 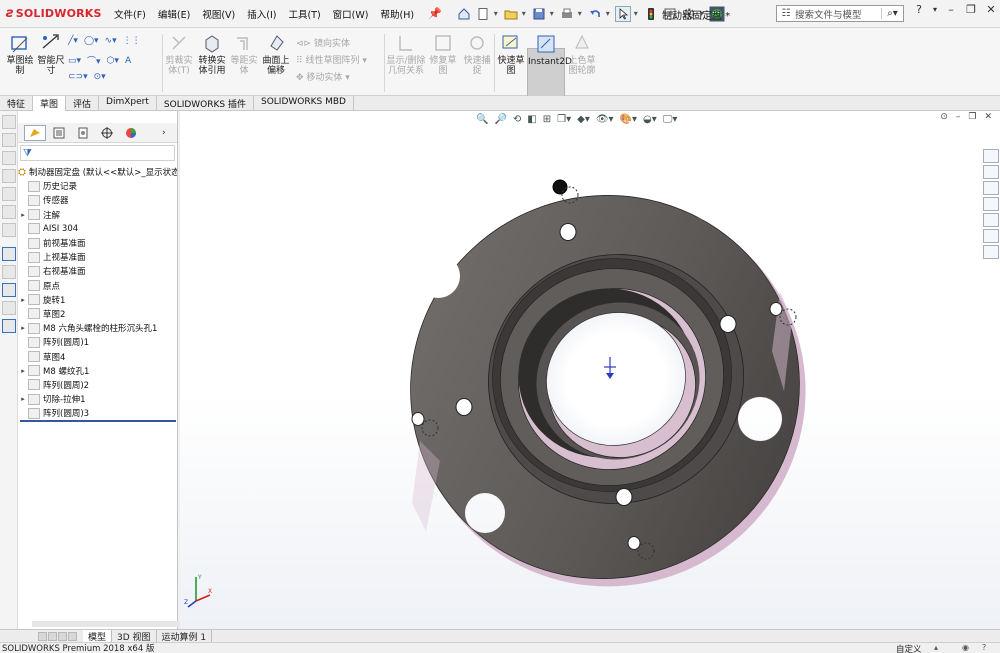 What do you see at coordinates (97, 172) in the screenshot?
I see `tree-root-part: ⛭ 制动器固定盘 (默认<<默认>_显示状态` at bounding box center [97, 172].